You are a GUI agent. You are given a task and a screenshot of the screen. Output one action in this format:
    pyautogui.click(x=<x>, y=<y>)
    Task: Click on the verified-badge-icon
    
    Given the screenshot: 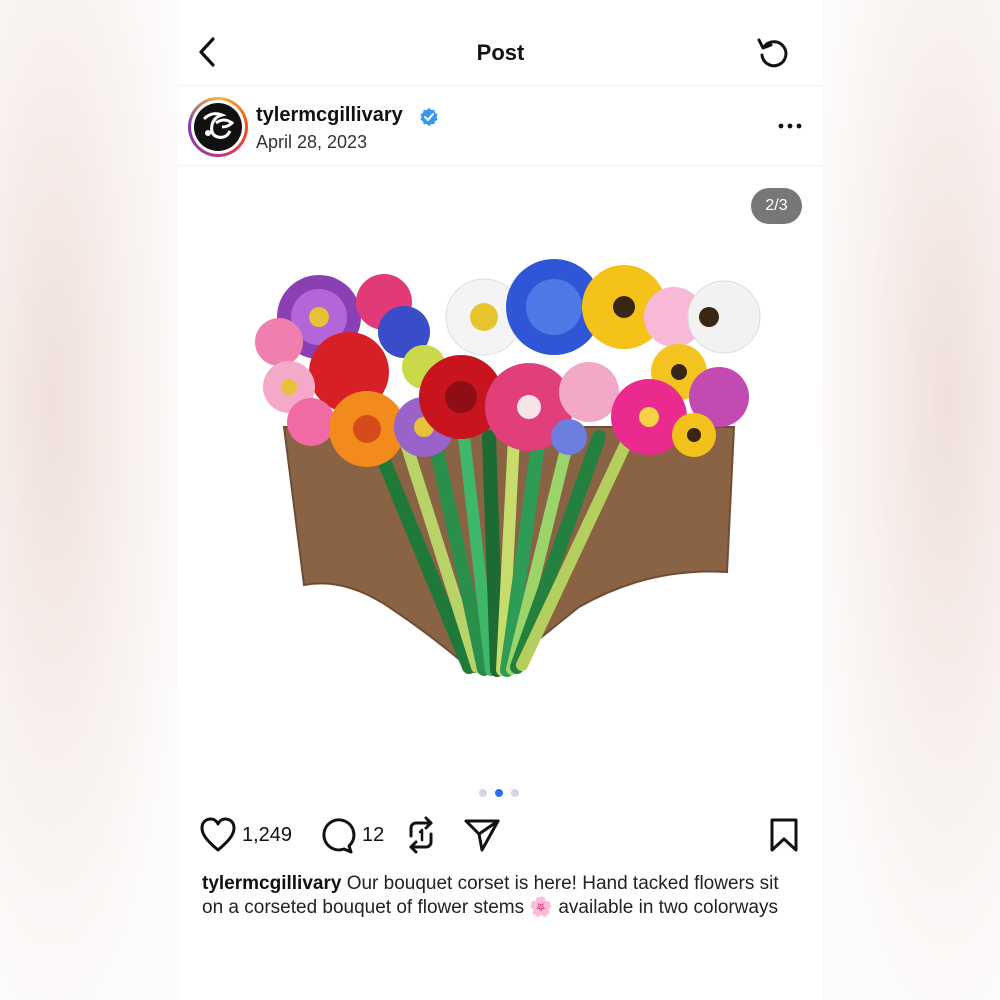 What is the action you would take?
    pyautogui.click(x=429, y=117)
    